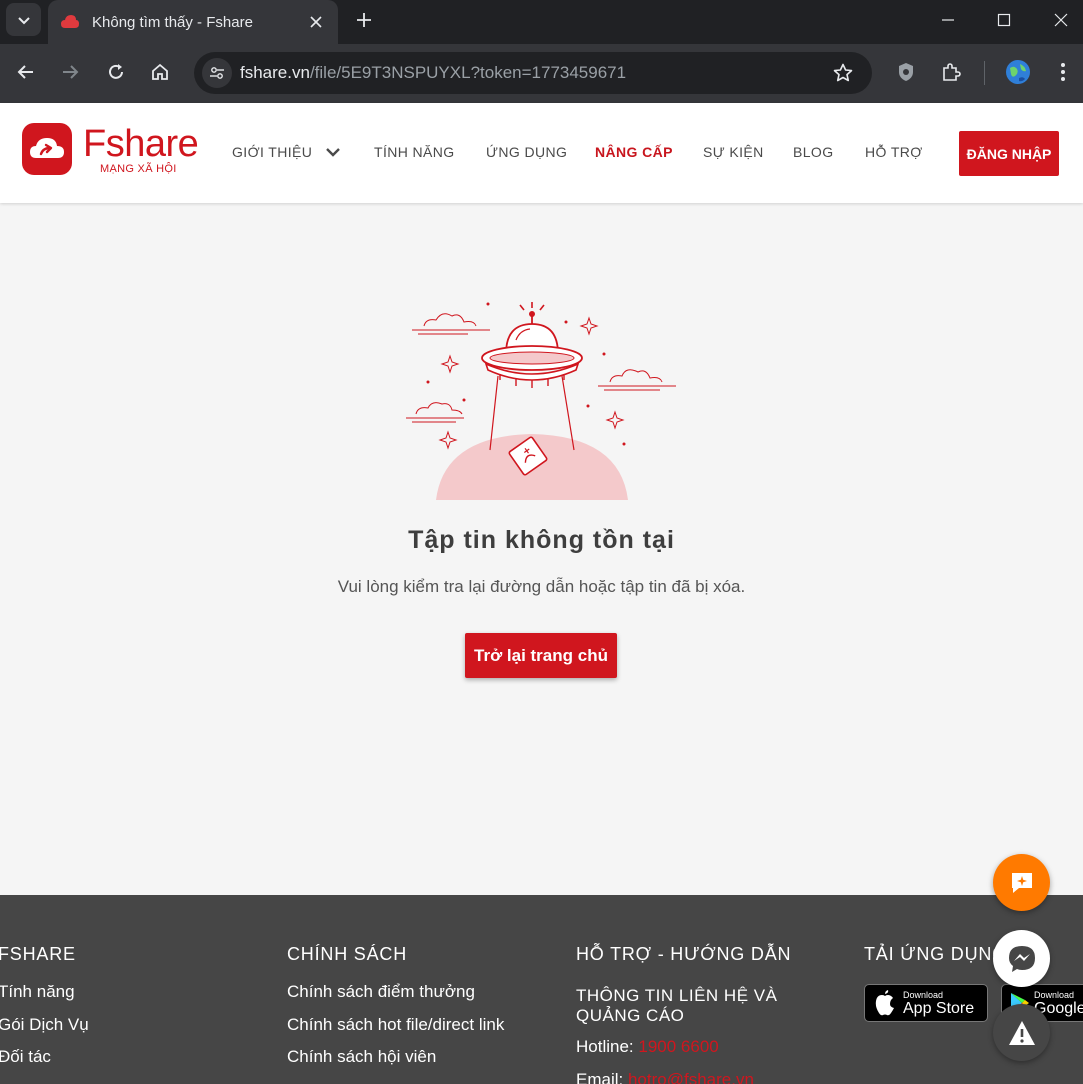 This screenshot has height=1084, width=1083. I want to click on browser-tab: Không tìm thấy - Fshare, so click(193, 22).